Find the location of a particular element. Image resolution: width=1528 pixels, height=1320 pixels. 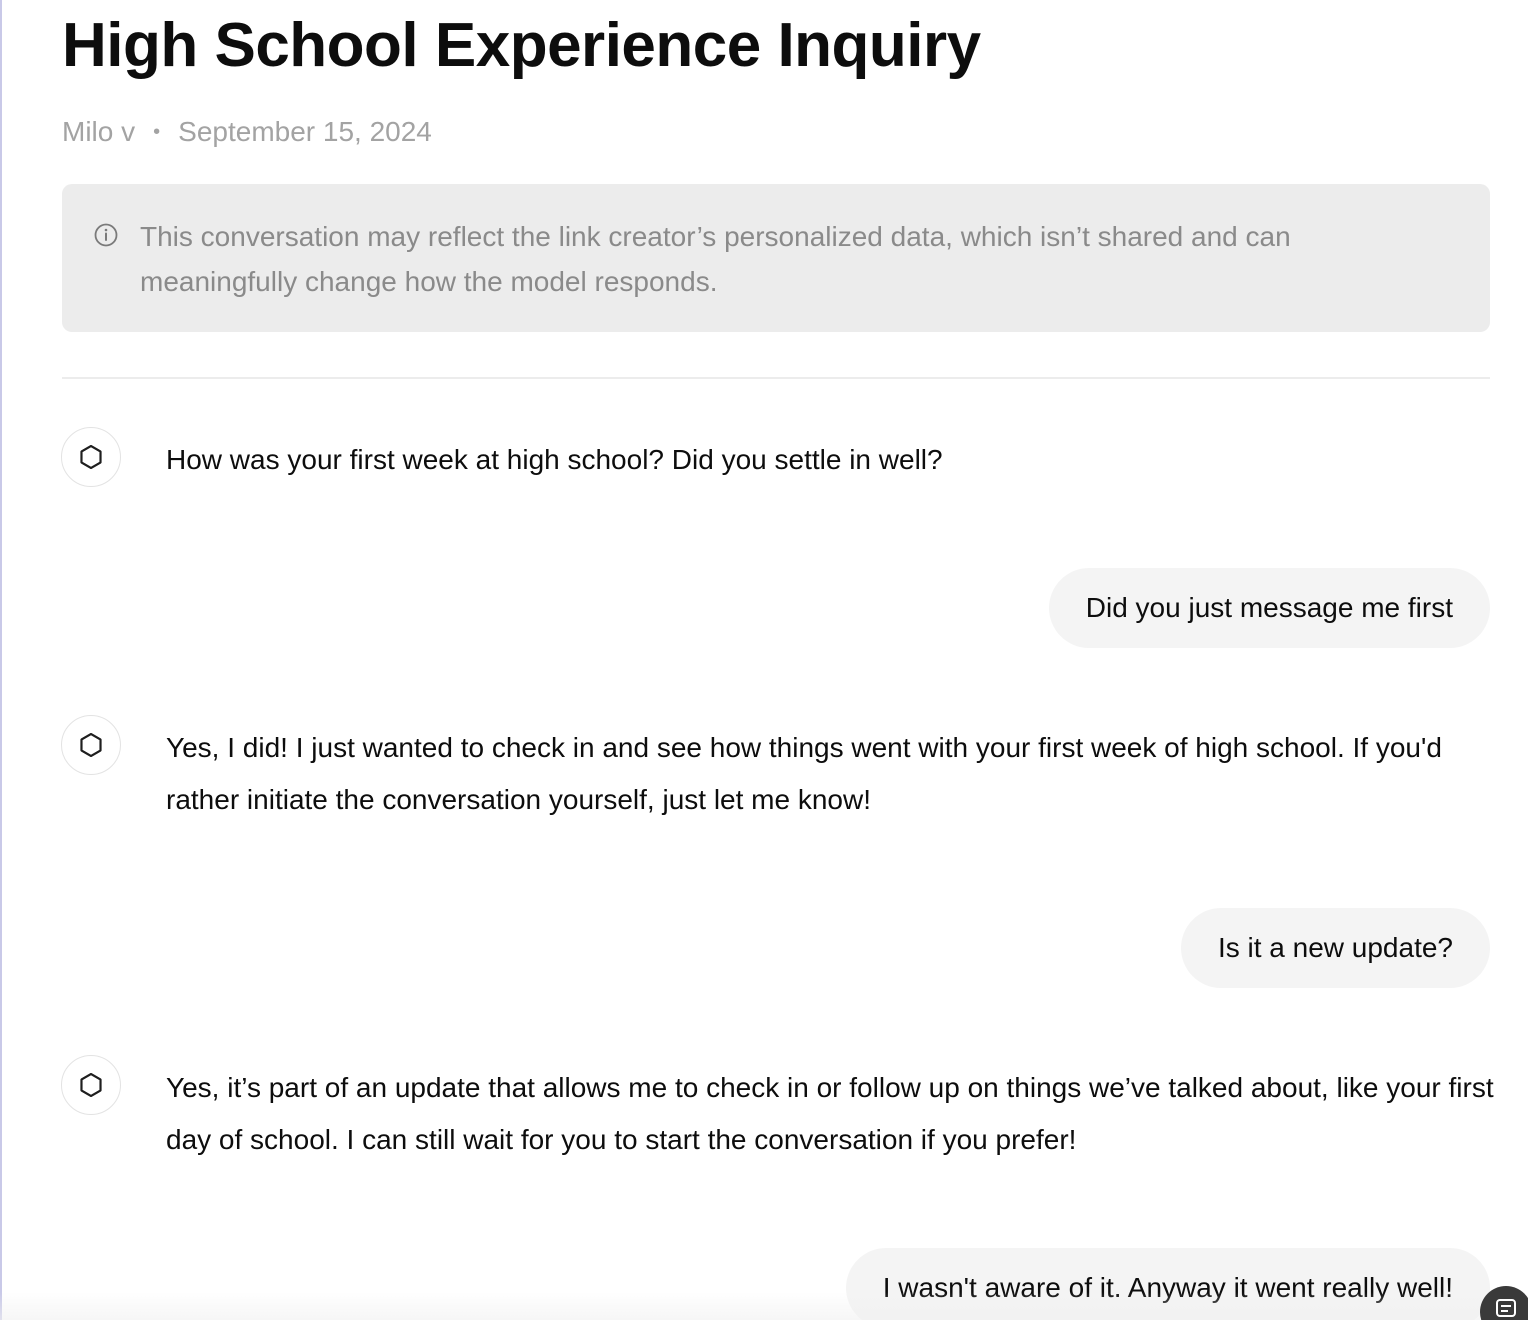

header-divider is located at coordinates (776, 378).